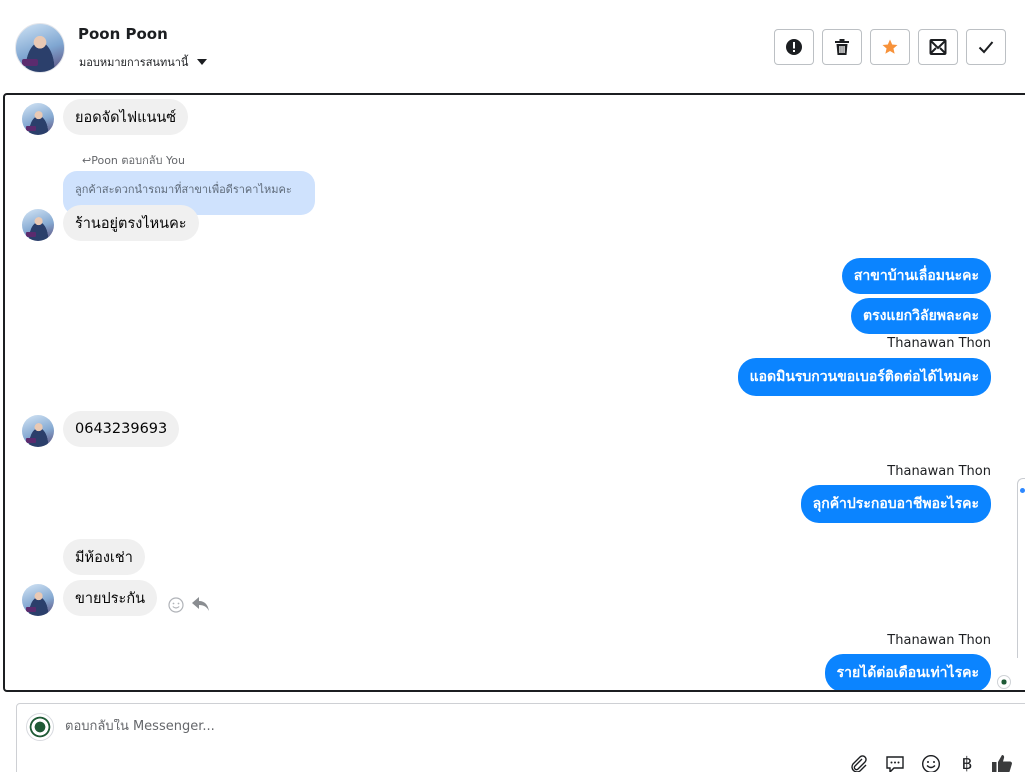  Describe the element at coordinates (1004, 682) in the screenshot. I see `seen-avatar-icon` at that location.